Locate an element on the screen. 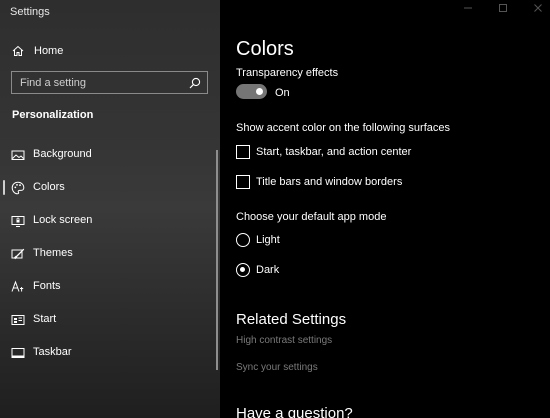  sidebar-item-label: Start is located at coordinates (45, 319).